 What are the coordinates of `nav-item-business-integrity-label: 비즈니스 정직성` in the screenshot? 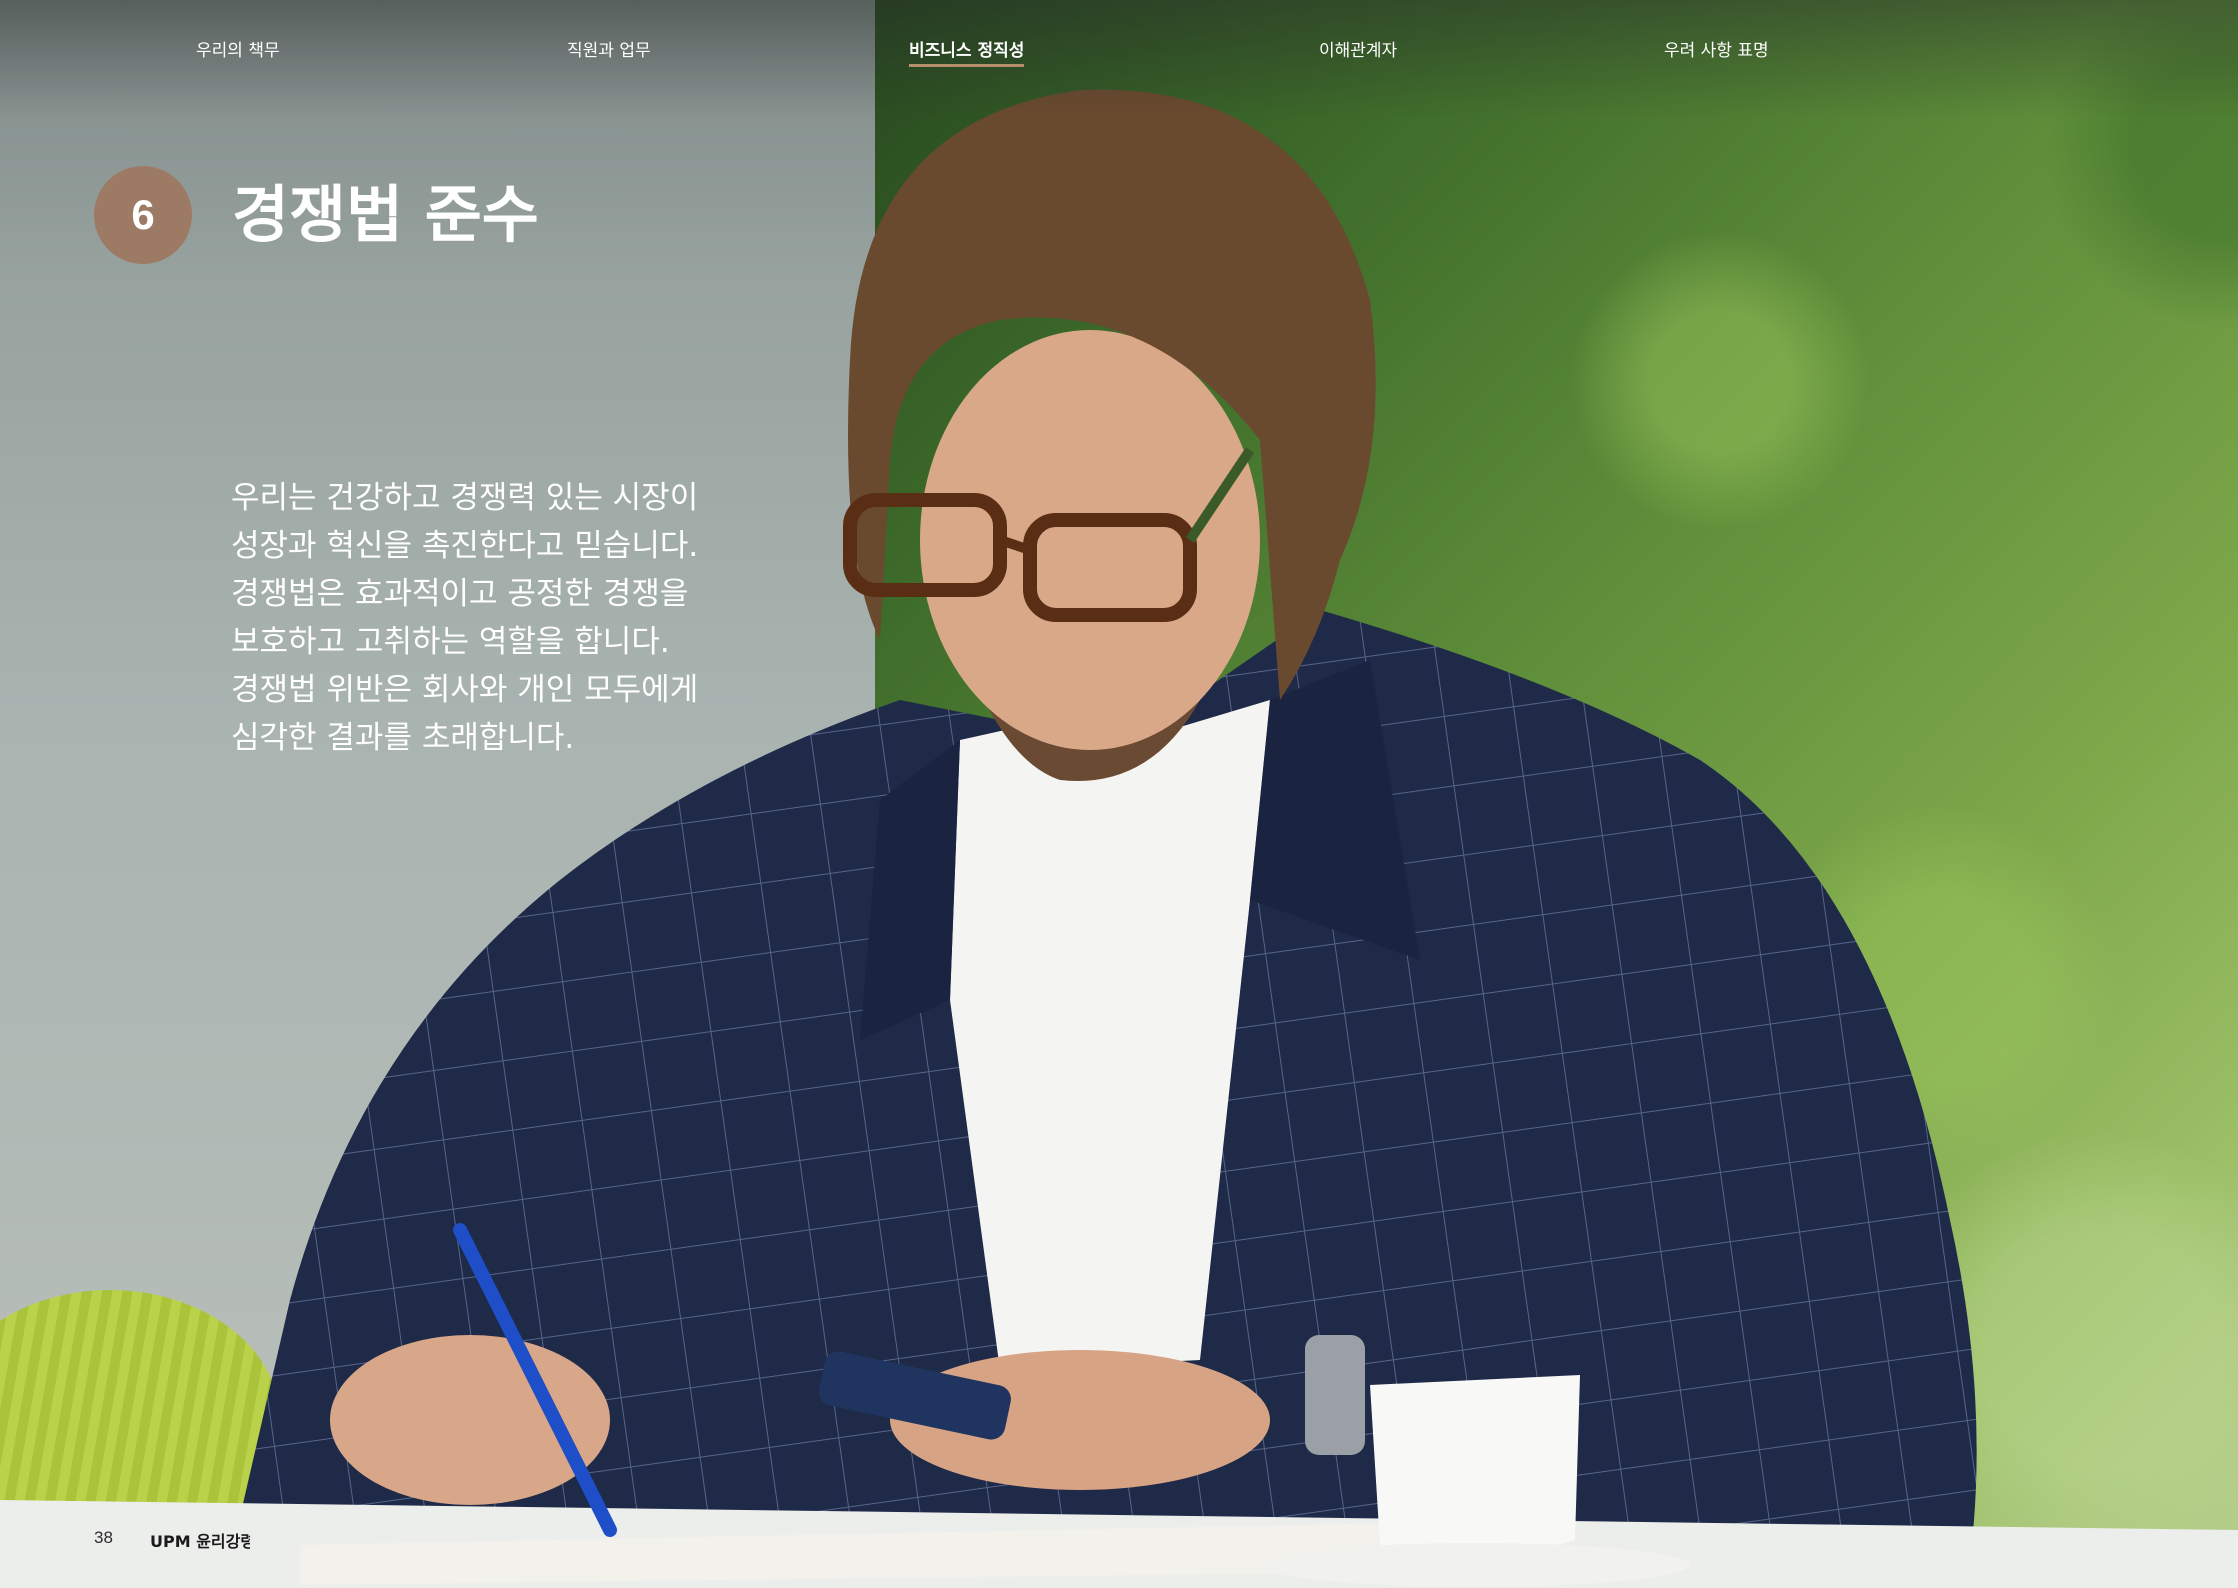 It's located at (967, 51).